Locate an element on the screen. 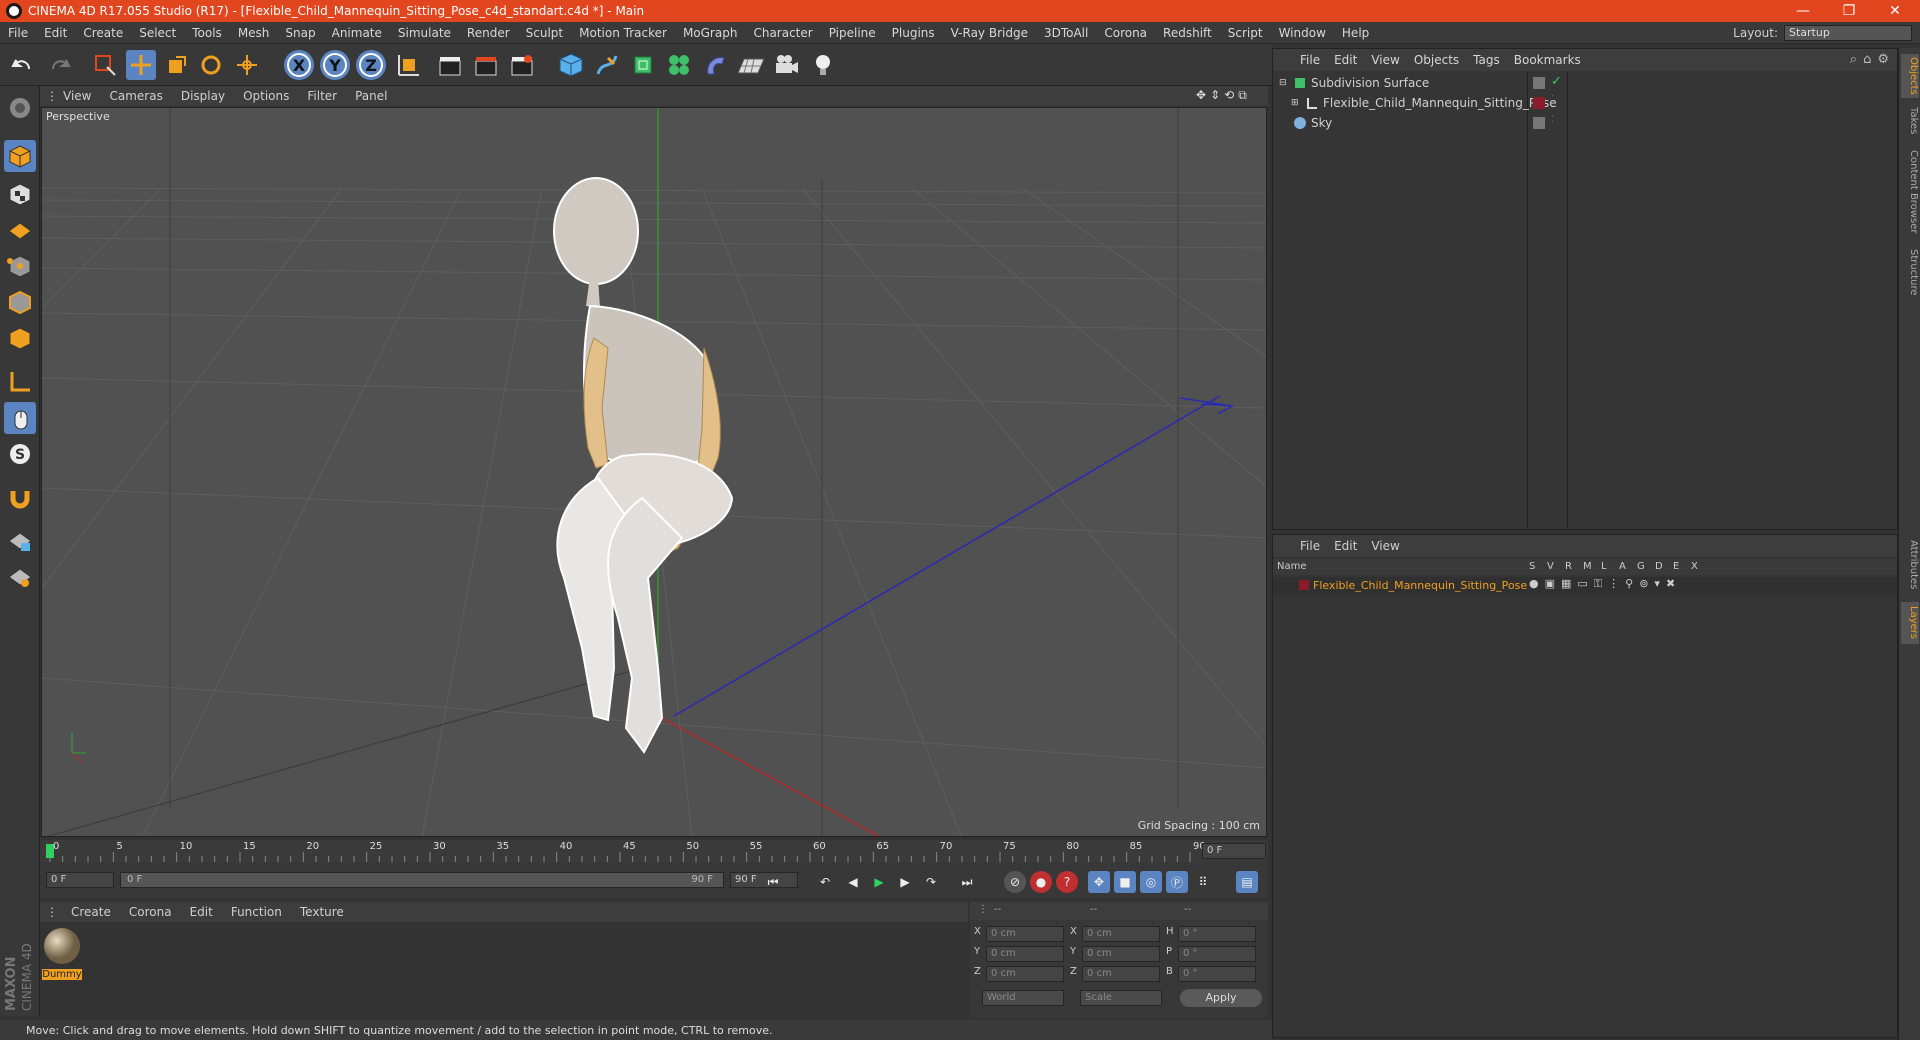 This screenshot has height=1040, width=1920. undo-button is located at coordinates (23, 65).